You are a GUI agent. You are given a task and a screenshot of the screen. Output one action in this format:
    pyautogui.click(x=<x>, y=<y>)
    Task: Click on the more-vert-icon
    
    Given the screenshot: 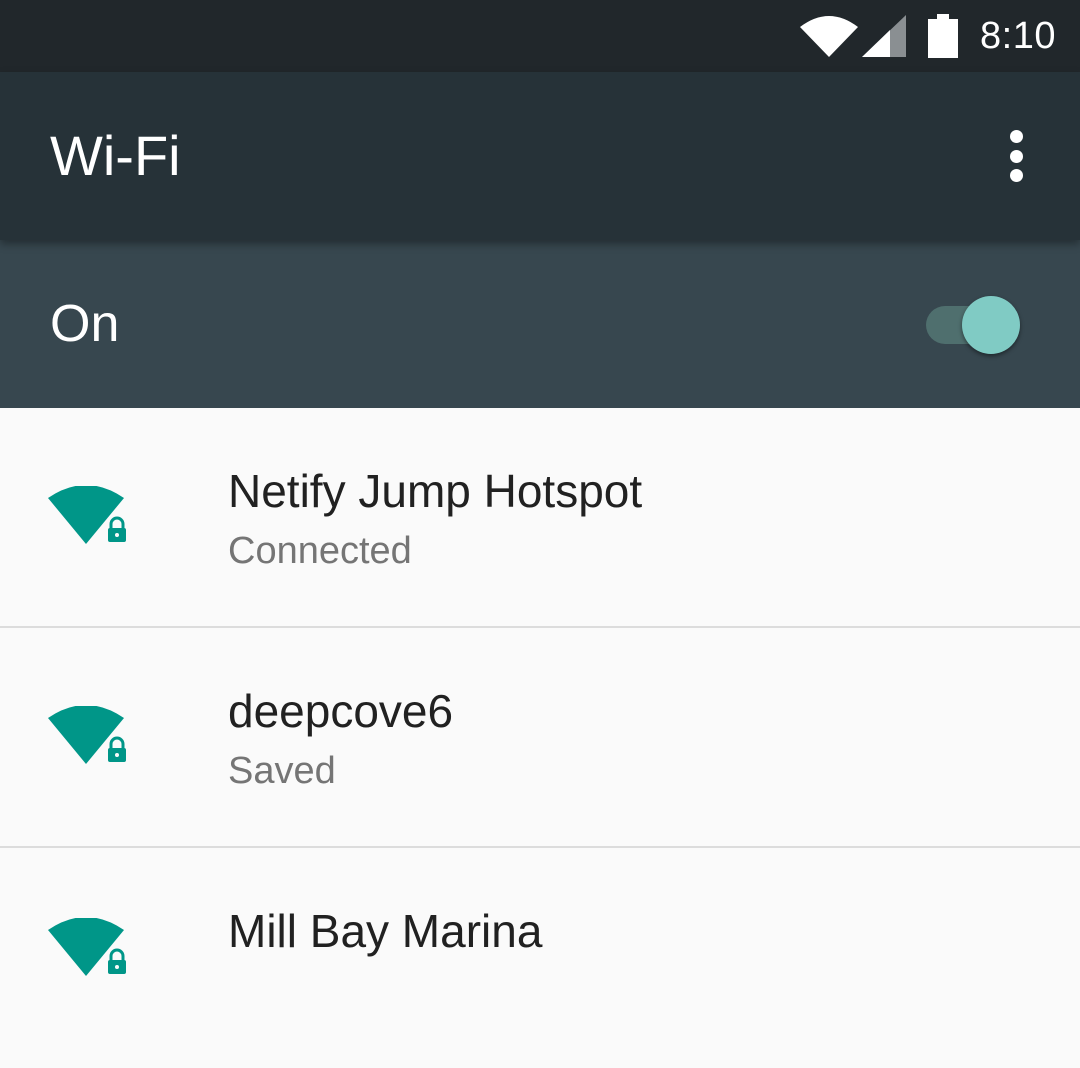 What is the action you would take?
    pyautogui.click(x=1016, y=156)
    